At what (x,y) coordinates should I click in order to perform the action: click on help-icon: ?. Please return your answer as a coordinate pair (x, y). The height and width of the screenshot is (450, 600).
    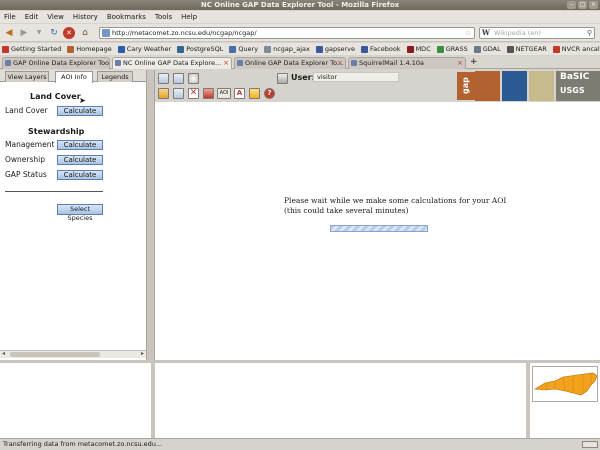
    Looking at the image, I should click on (269, 93).